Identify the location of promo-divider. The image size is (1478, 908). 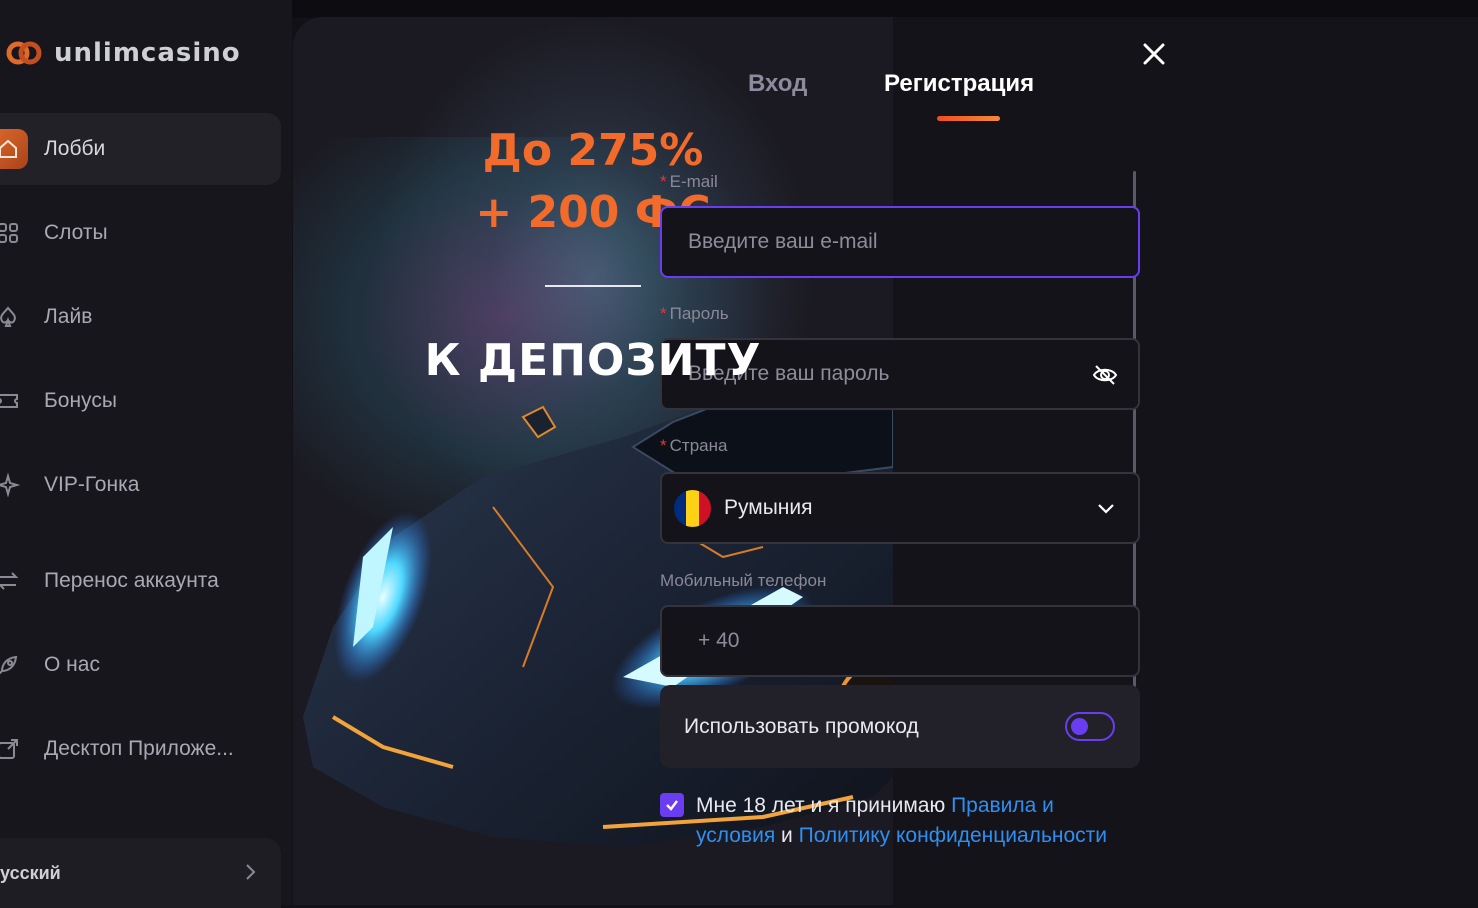
(593, 286).